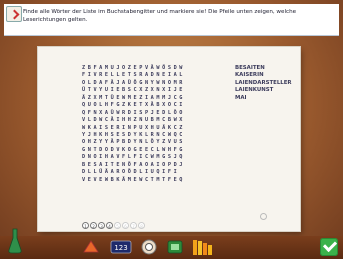  I want to click on grid-row: FIVRELLETSRADNEIAL, so click(133, 75).